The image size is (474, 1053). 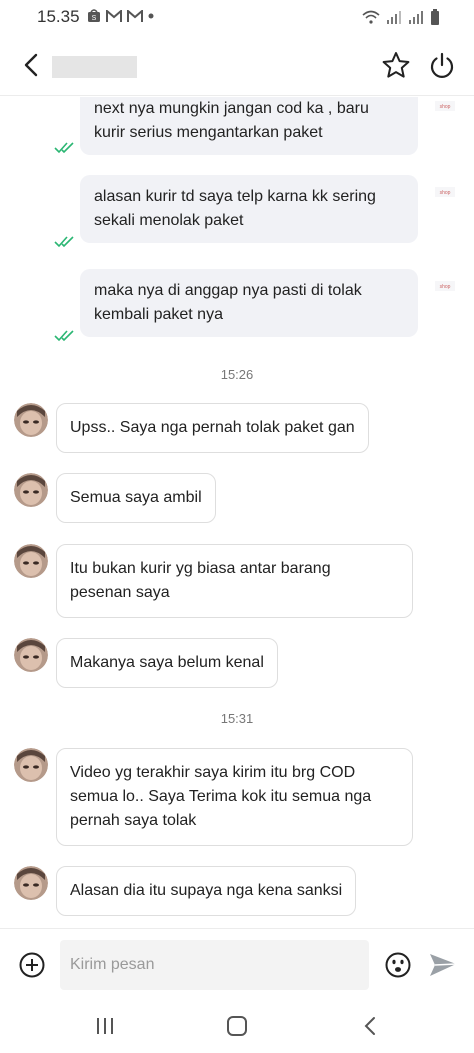 I want to click on message-text: Semua saya ambil, so click(x=136, y=497).